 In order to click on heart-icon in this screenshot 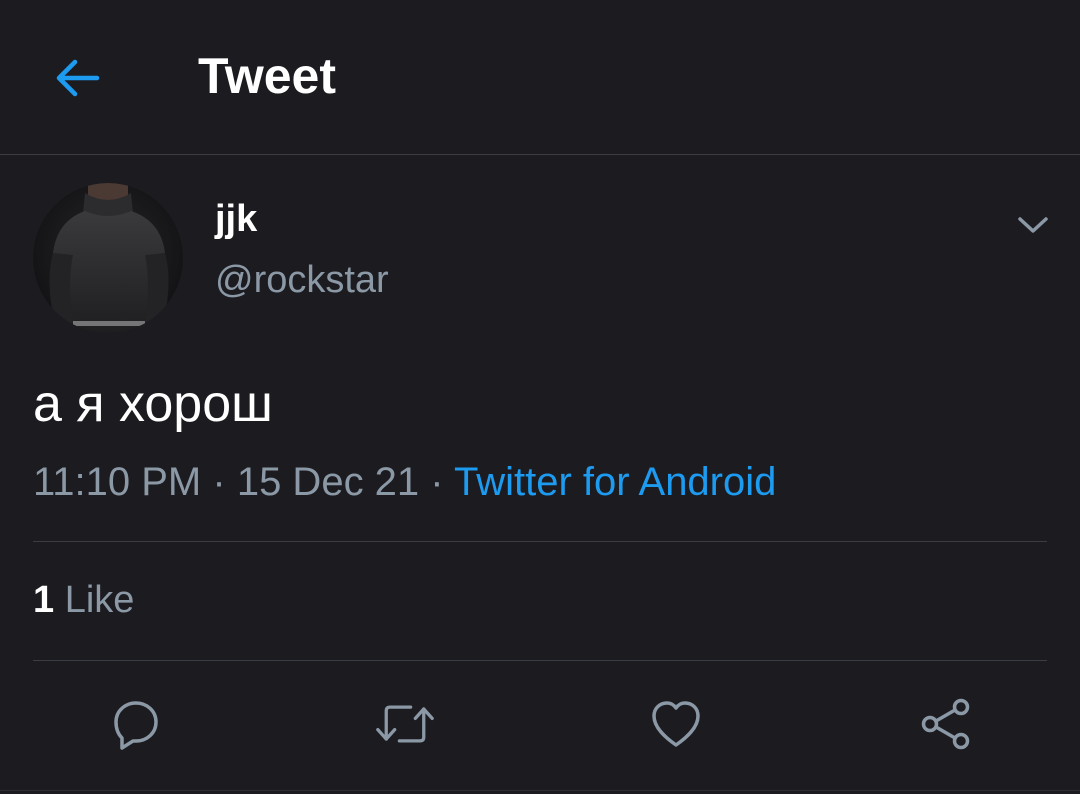, I will do `click(676, 724)`.